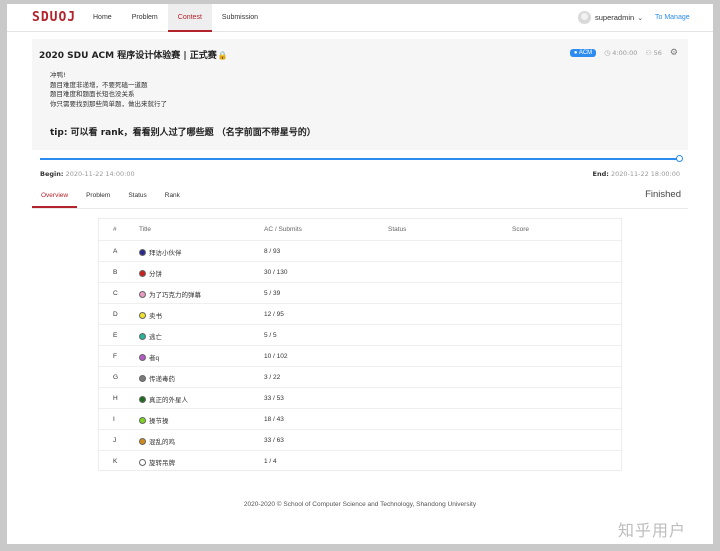 The width and height of the screenshot is (720, 551). What do you see at coordinates (640, 18) in the screenshot?
I see `chevron-down-icon: ⌄` at bounding box center [640, 18].